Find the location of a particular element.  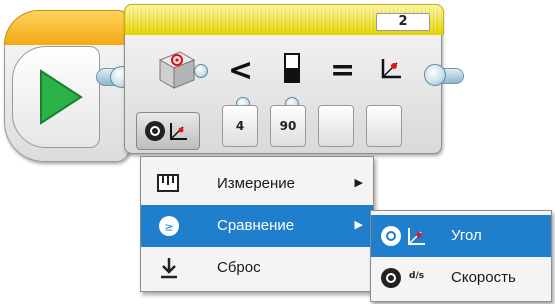

output-angle-slot is located at coordinates (384, 126).